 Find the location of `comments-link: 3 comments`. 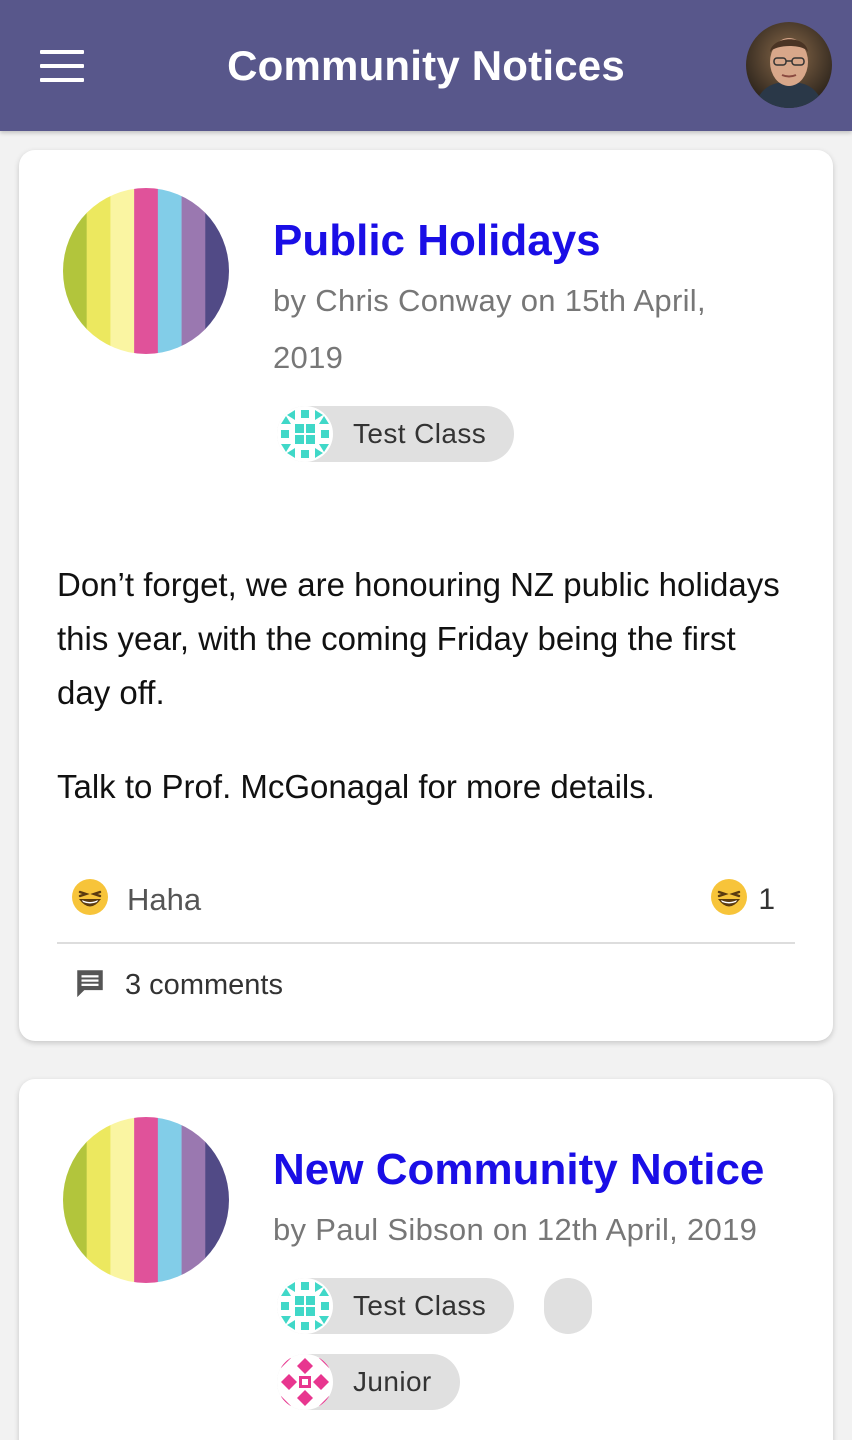

comments-link: 3 comments is located at coordinates (178, 985).